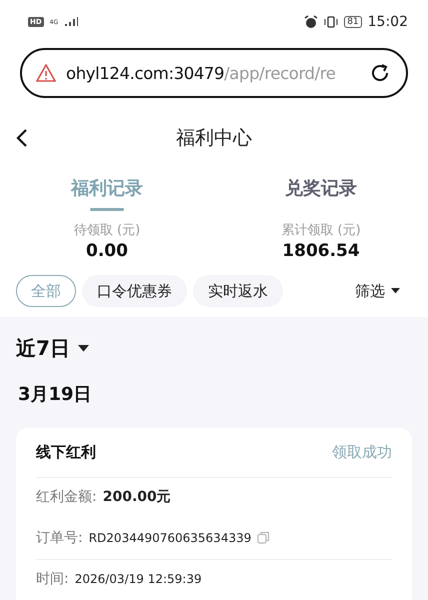  I want to click on signal-icon, so click(71, 22).